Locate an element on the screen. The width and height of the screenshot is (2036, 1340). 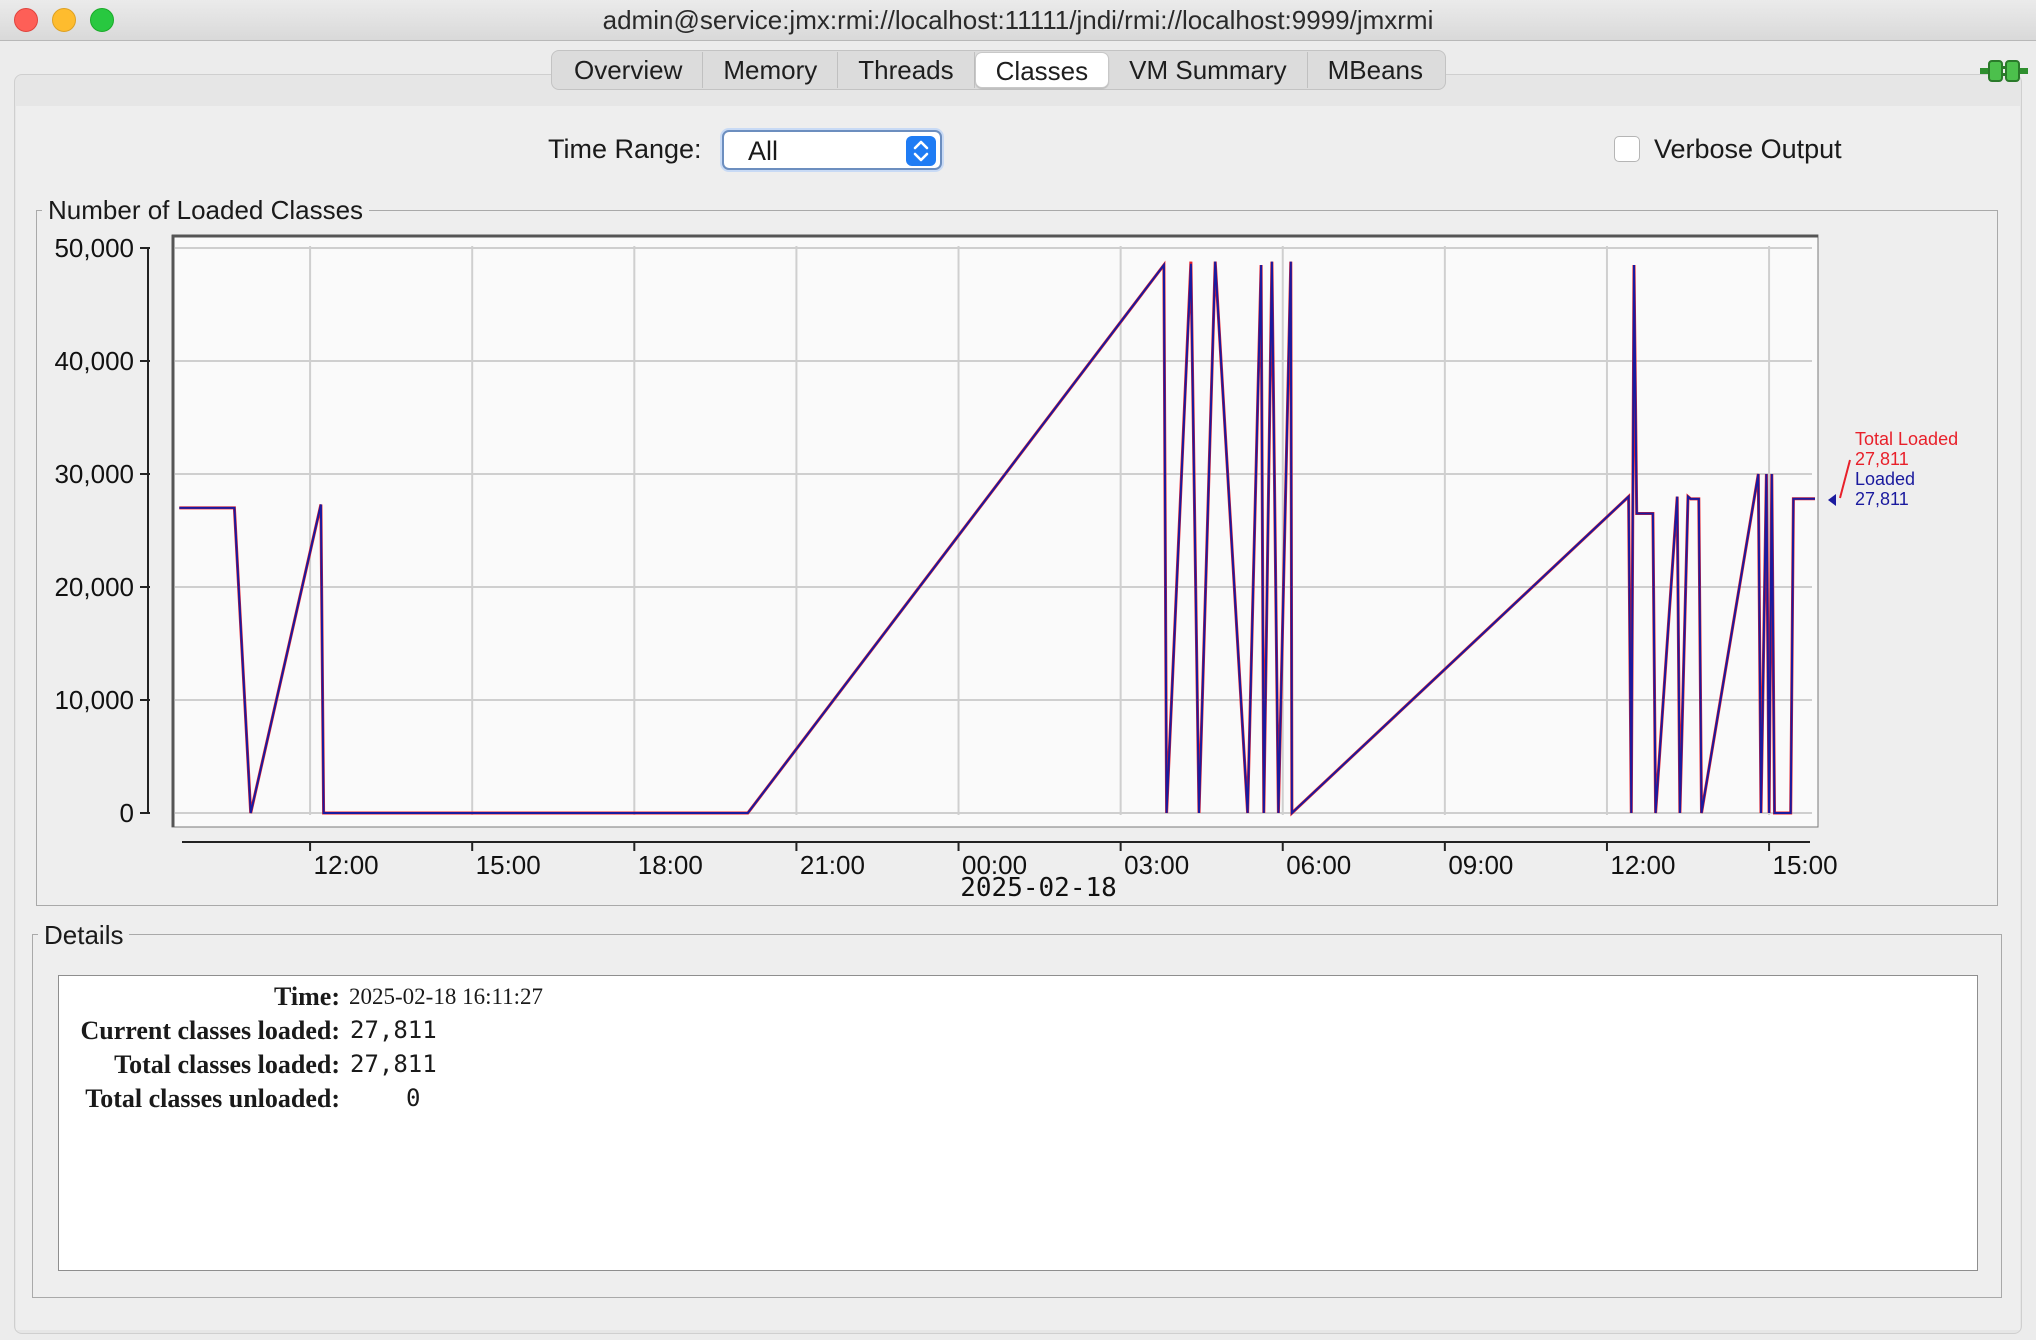
legend-loaded-name: Loaded is located at coordinates (1885, 479).